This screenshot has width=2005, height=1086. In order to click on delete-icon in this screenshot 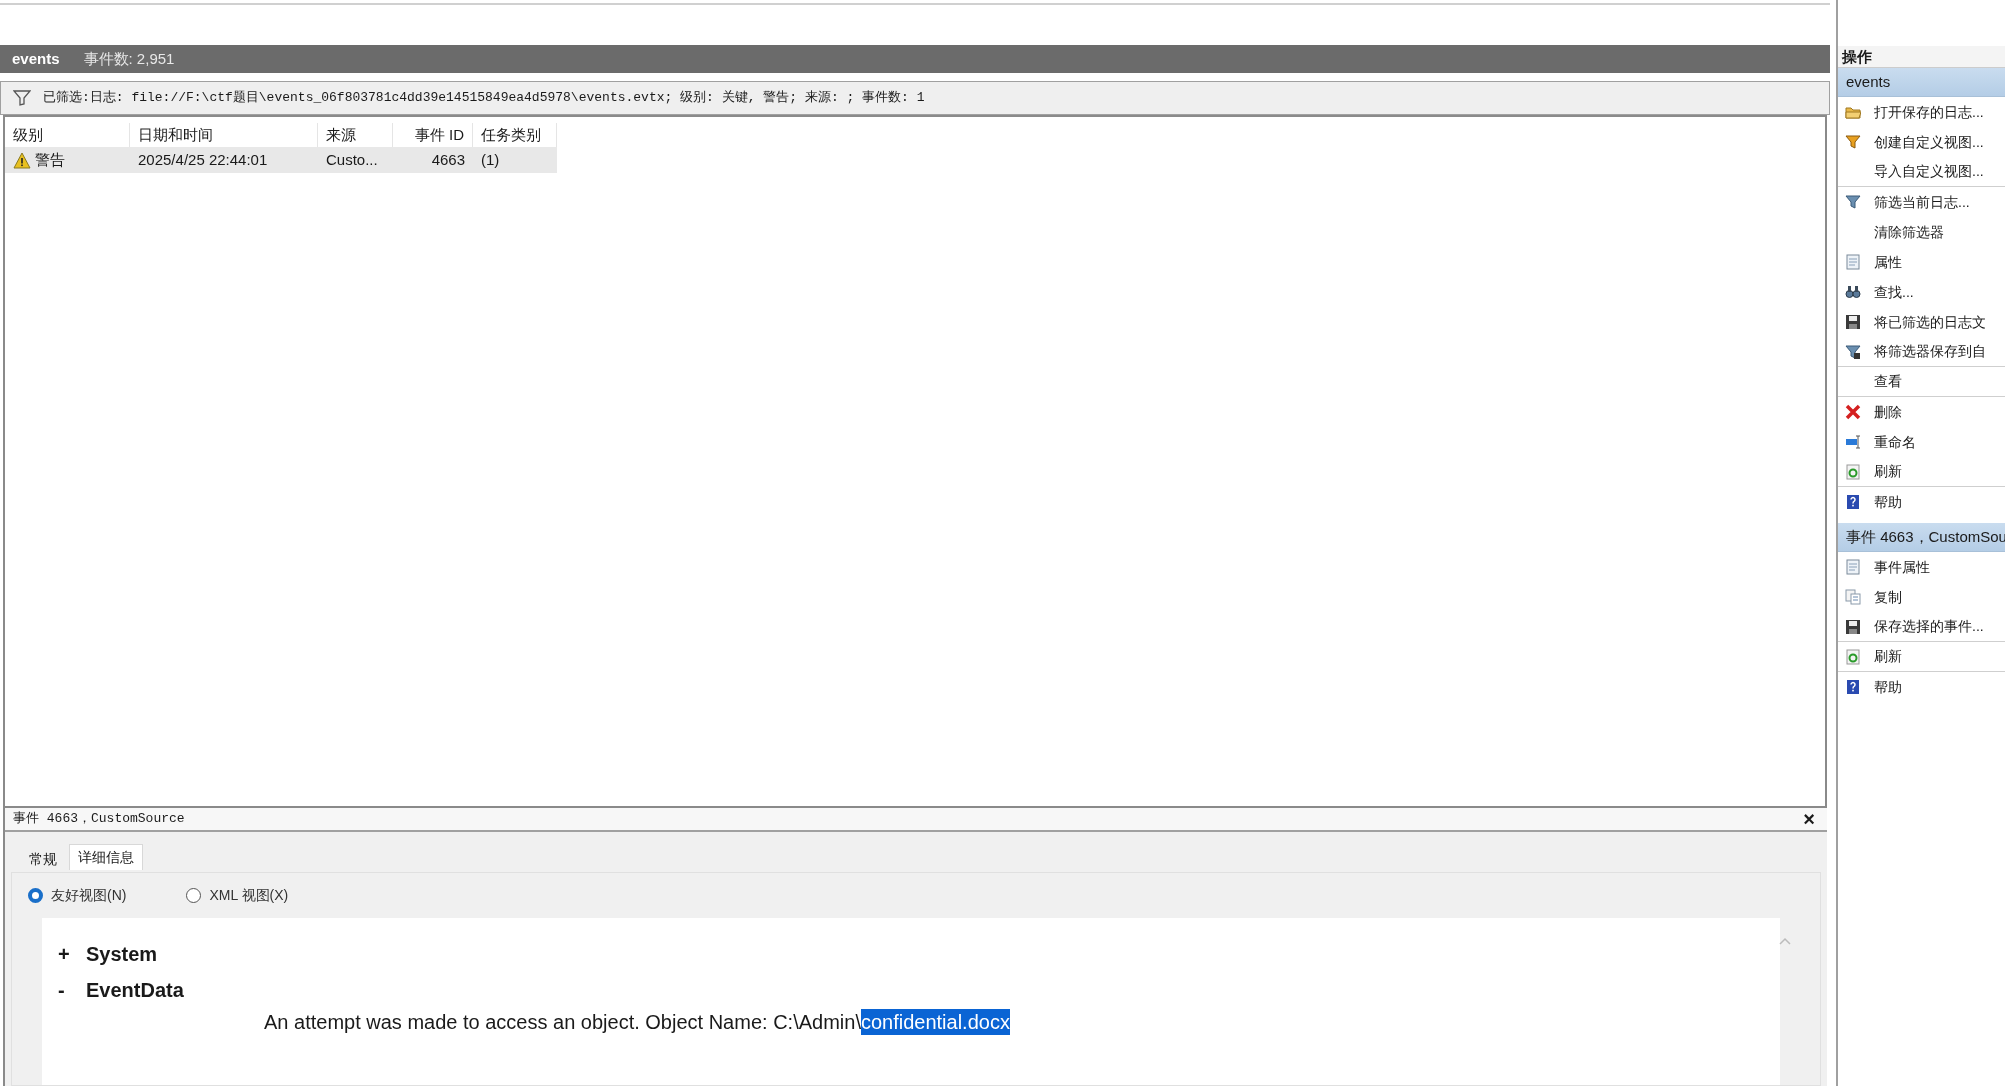, I will do `click(1853, 412)`.